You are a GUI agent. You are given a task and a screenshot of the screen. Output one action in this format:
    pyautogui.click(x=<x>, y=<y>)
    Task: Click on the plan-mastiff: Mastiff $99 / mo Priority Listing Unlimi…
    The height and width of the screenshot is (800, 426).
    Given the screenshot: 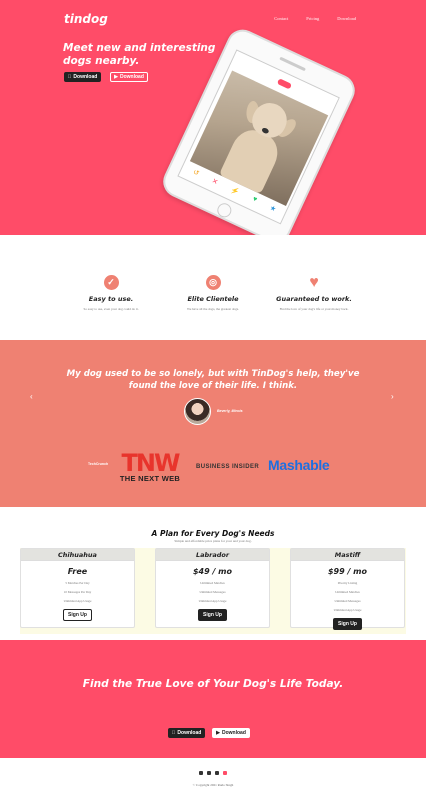 What is the action you would take?
    pyautogui.click(x=347, y=589)
    